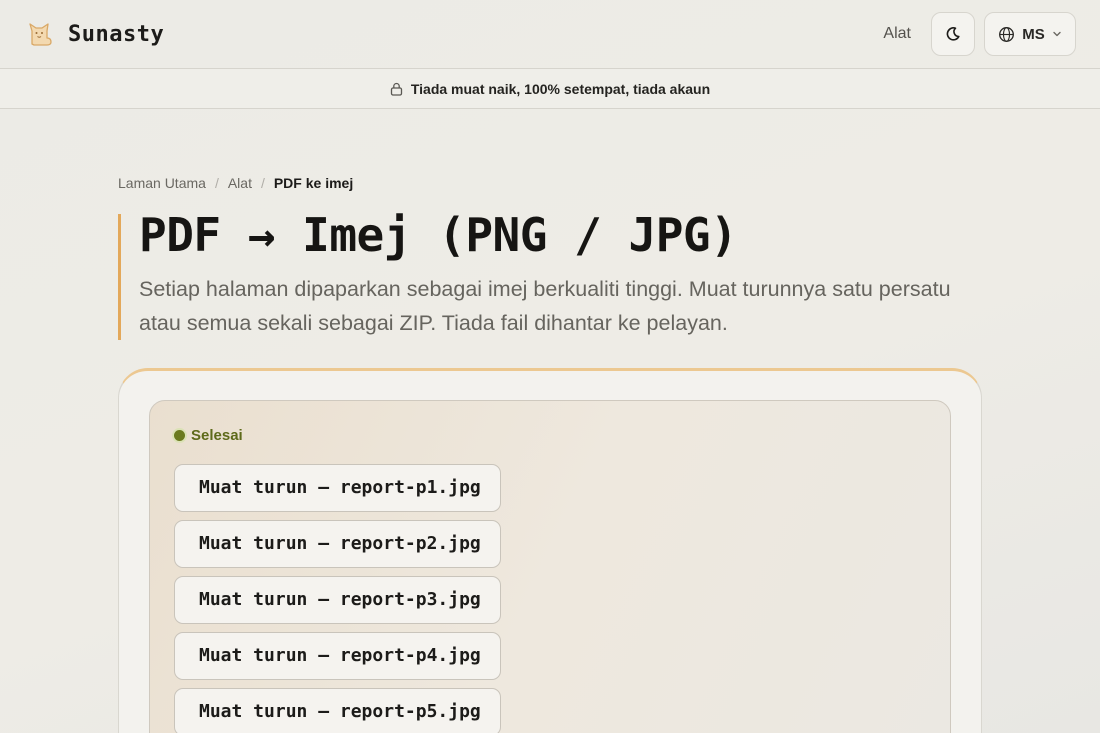 The image size is (1100, 733). What do you see at coordinates (179, 435) in the screenshot?
I see `status-dot-icon` at bounding box center [179, 435].